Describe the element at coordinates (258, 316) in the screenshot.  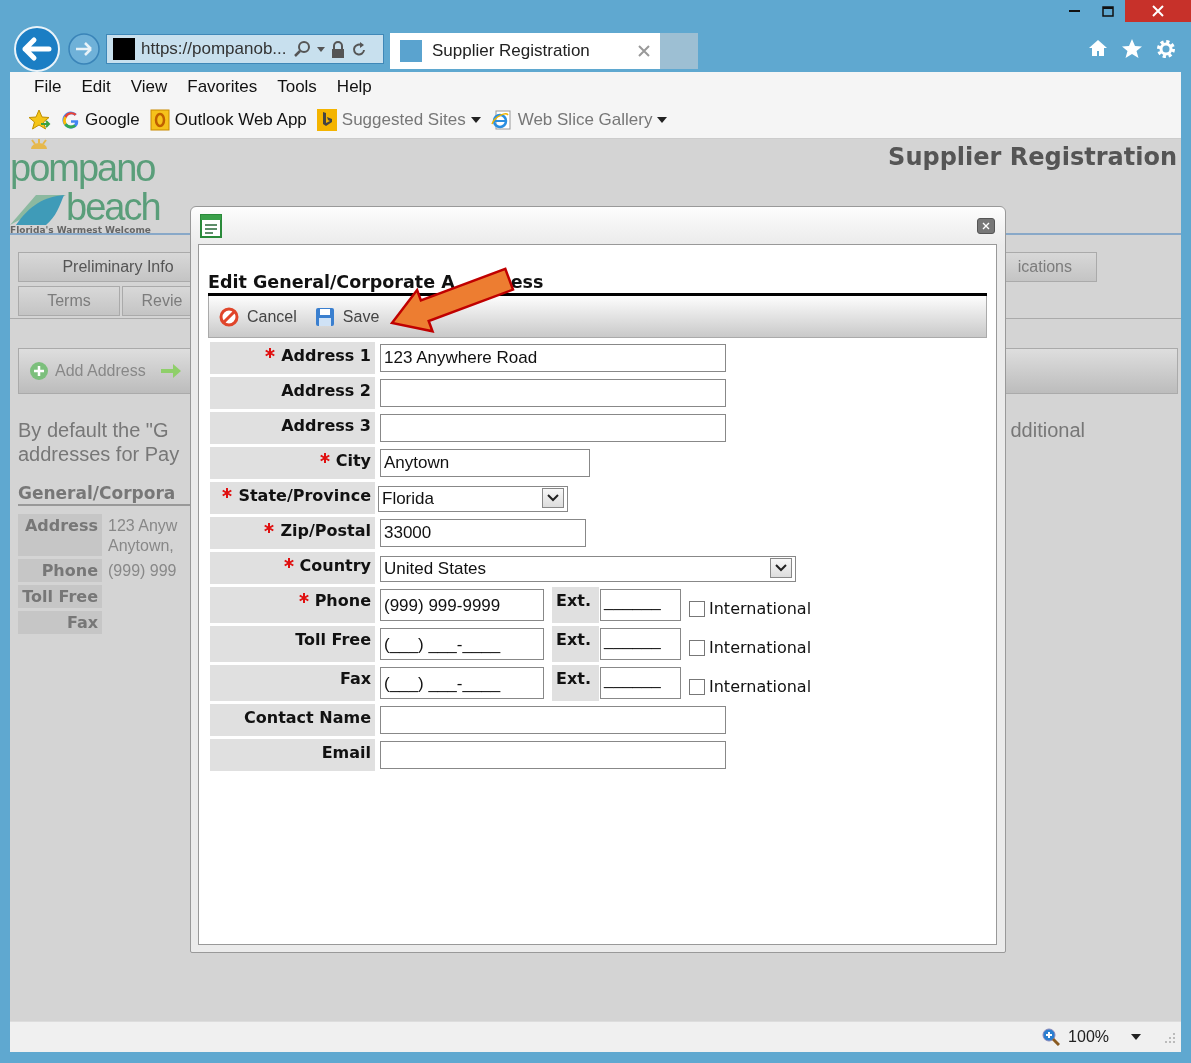
I see `cancel-button: Cancel` at that location.